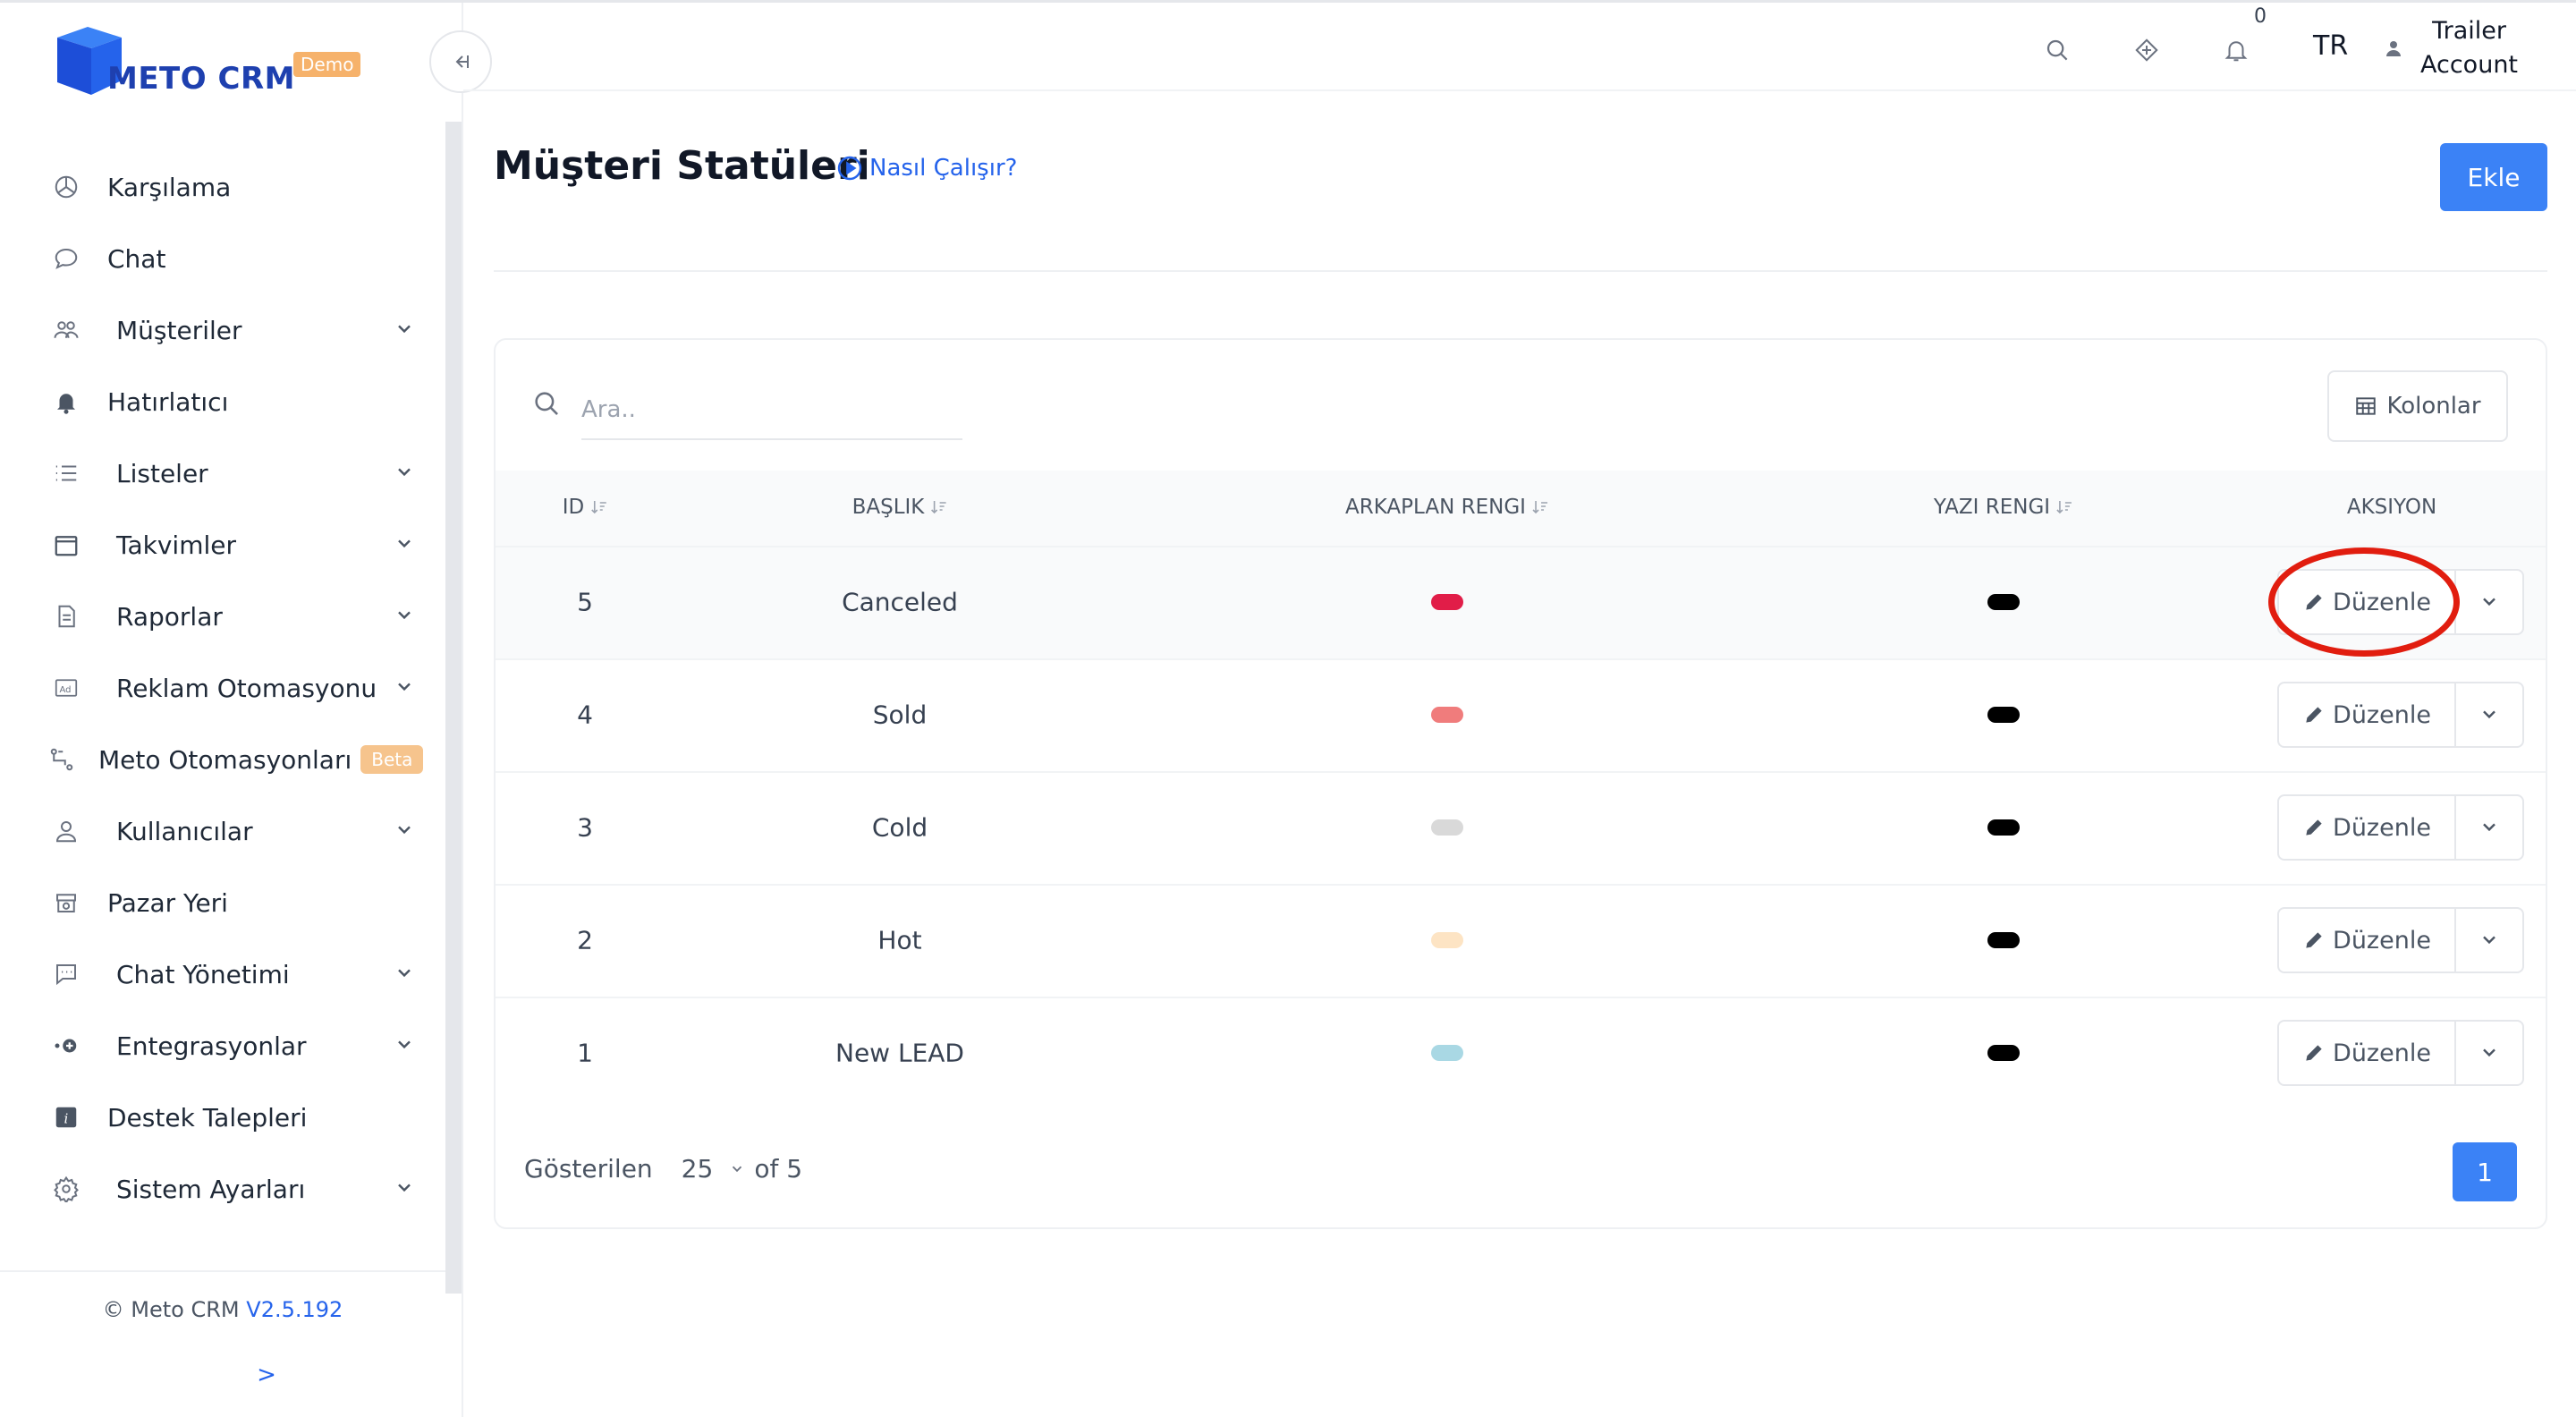 Image resolution: width=2576 pixels, height=1417 pixels. Describe the element at coordinates (943, 168) in the screenshot. I see `how-it-works-label: Nasıl Çalışır?` at that location.